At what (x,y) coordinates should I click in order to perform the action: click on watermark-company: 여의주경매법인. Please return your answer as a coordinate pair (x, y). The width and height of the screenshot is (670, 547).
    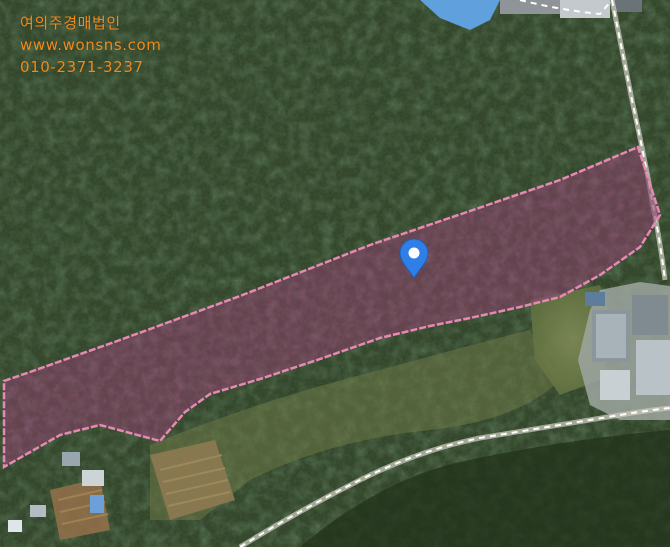
    Looking at the image, I should click on (70, 23).